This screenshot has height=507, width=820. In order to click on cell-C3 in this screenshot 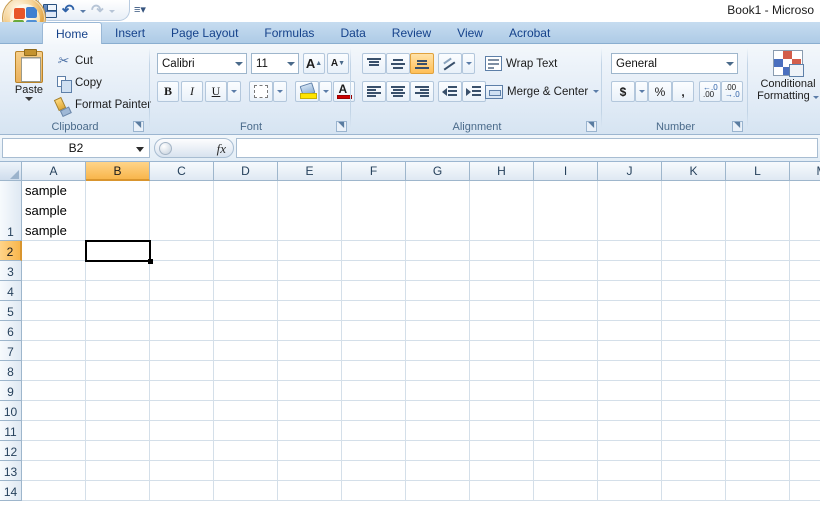, I will do `click(182, 271)`.